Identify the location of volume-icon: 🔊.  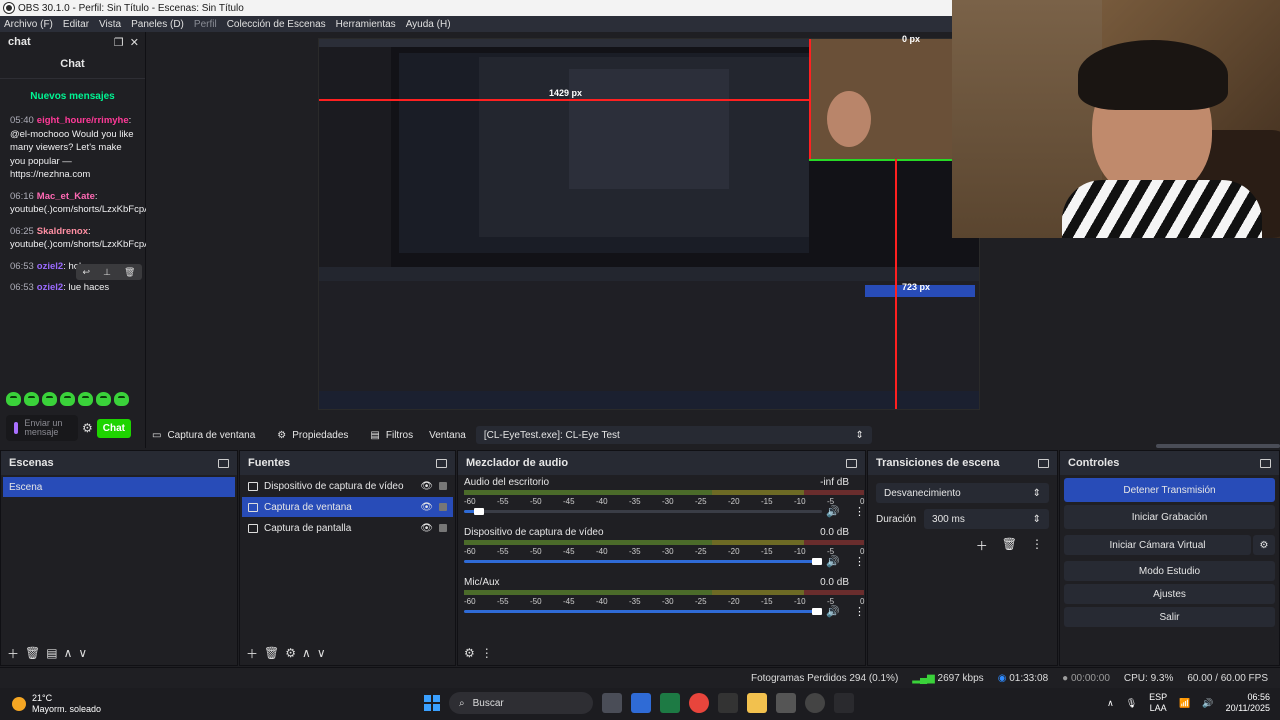
(1207, 703).